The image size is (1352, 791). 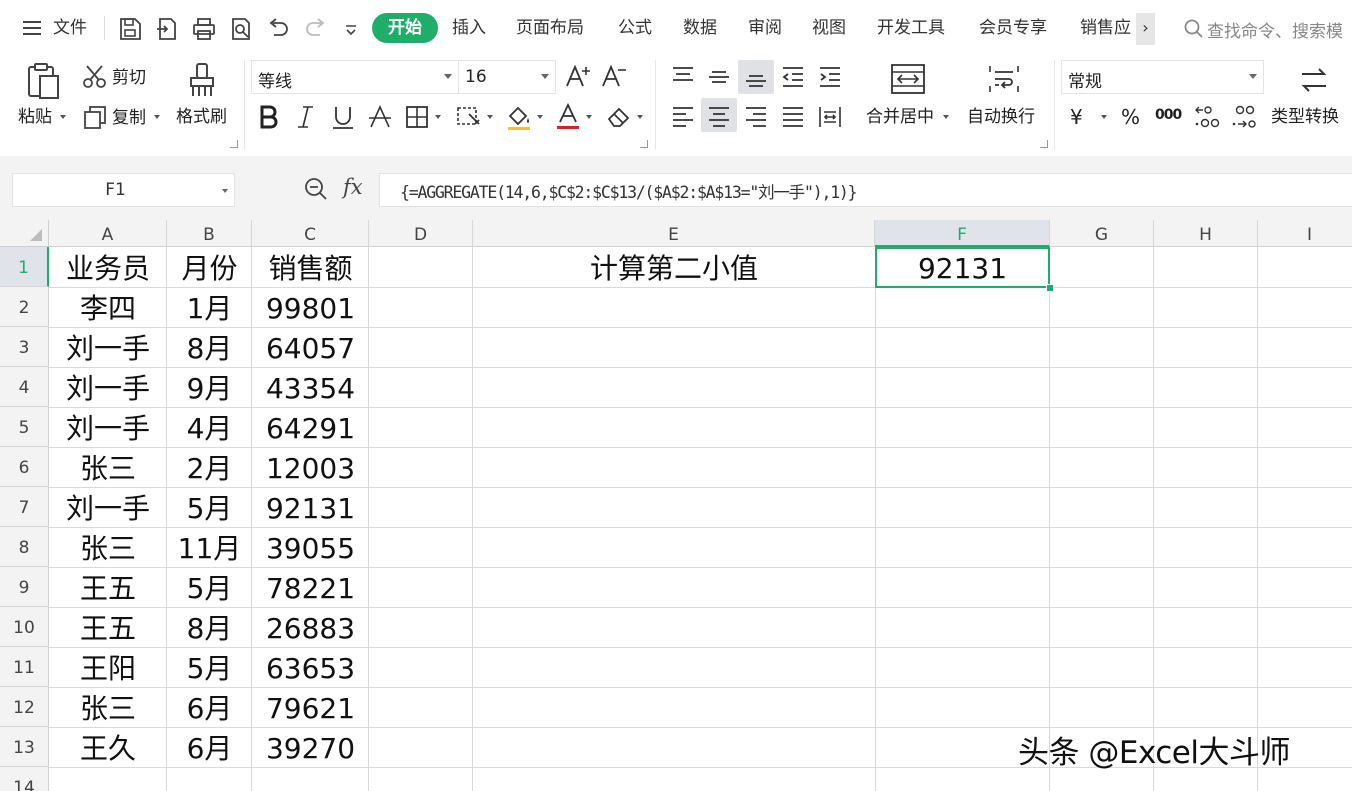 What do you see at coordinates (1004, 79) in the screenshot?
I see `wrap-text-icon` at bounding box center [1004, 79].